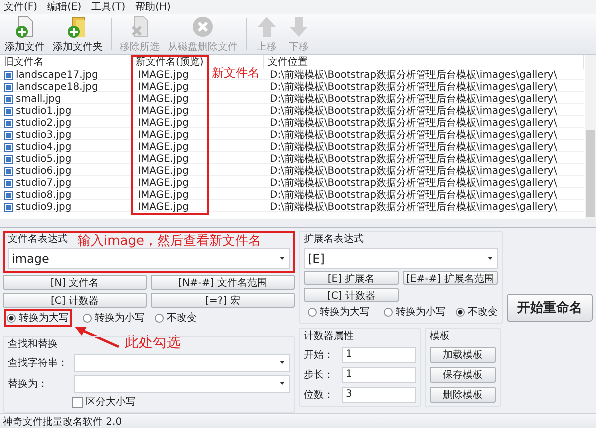 The width and height of the screenshot is (596, 428). I want to click on group-label: 模板, so click(440, 337).